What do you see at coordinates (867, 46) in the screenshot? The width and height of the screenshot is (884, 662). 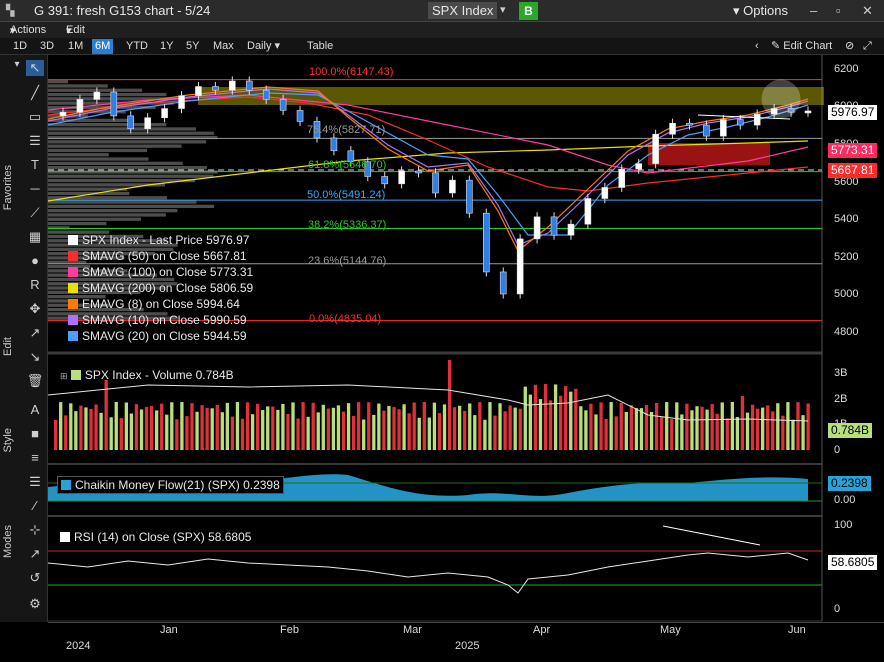 I see `expand-icon: ⤢` at bounding box center [867, 46].